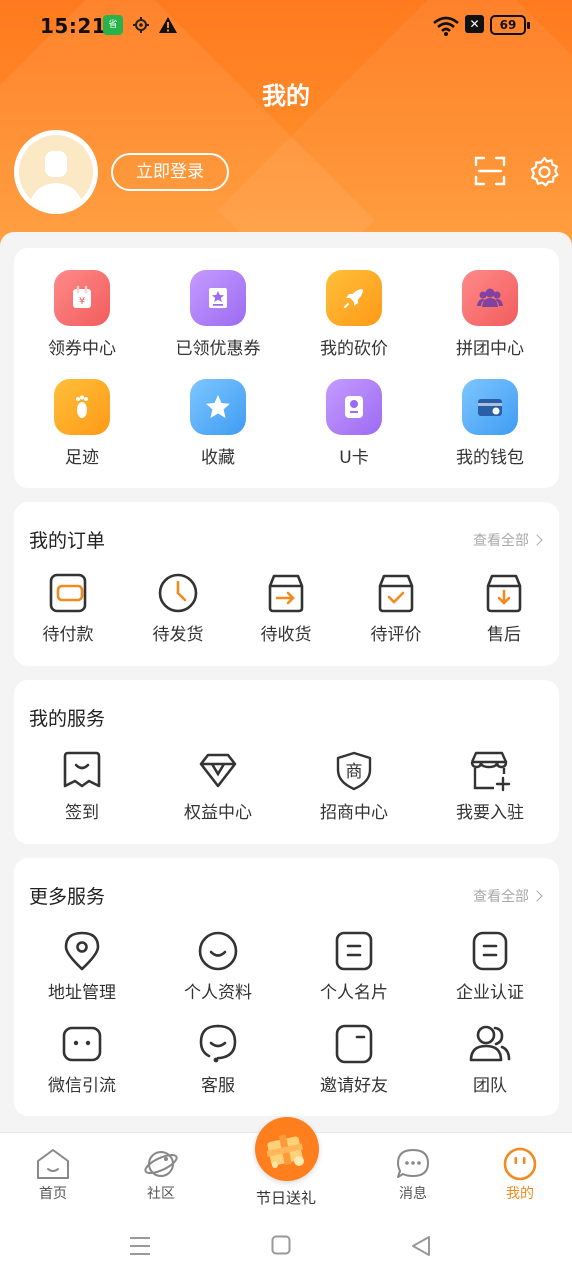 The width and height of the screenshot is (572, 1280). I want to click on quick-menu-item: ¥ 领券中心, so click(82, 314).